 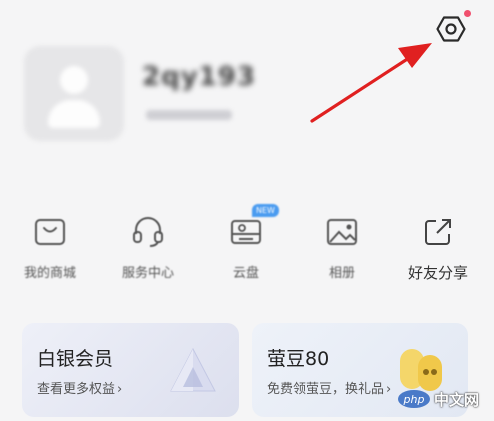 I want to click on settings-hex-icon, so click(x=451, y=29).